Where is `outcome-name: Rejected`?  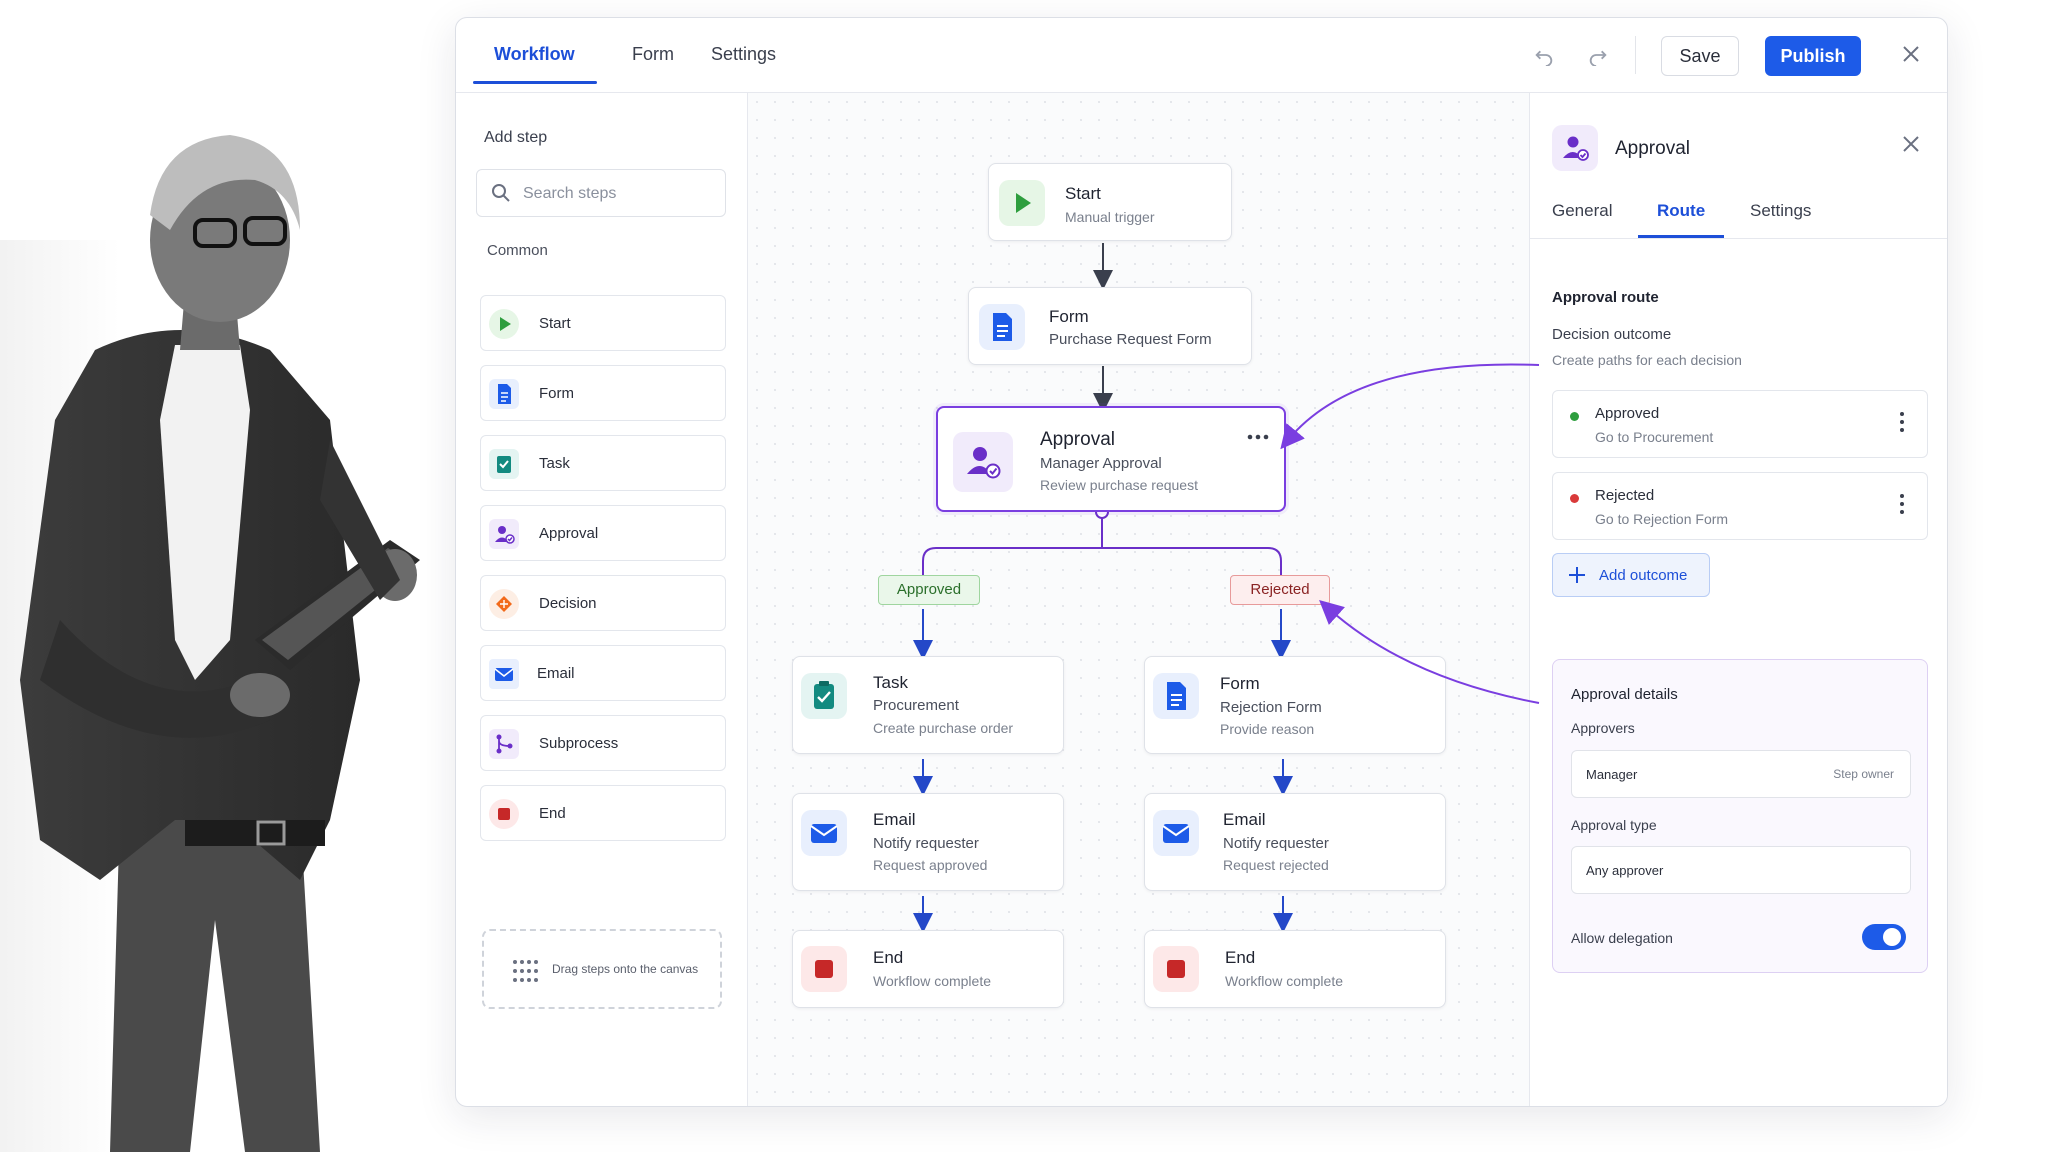
outcome-name: Rejected is located at coordinates (1625, 495).